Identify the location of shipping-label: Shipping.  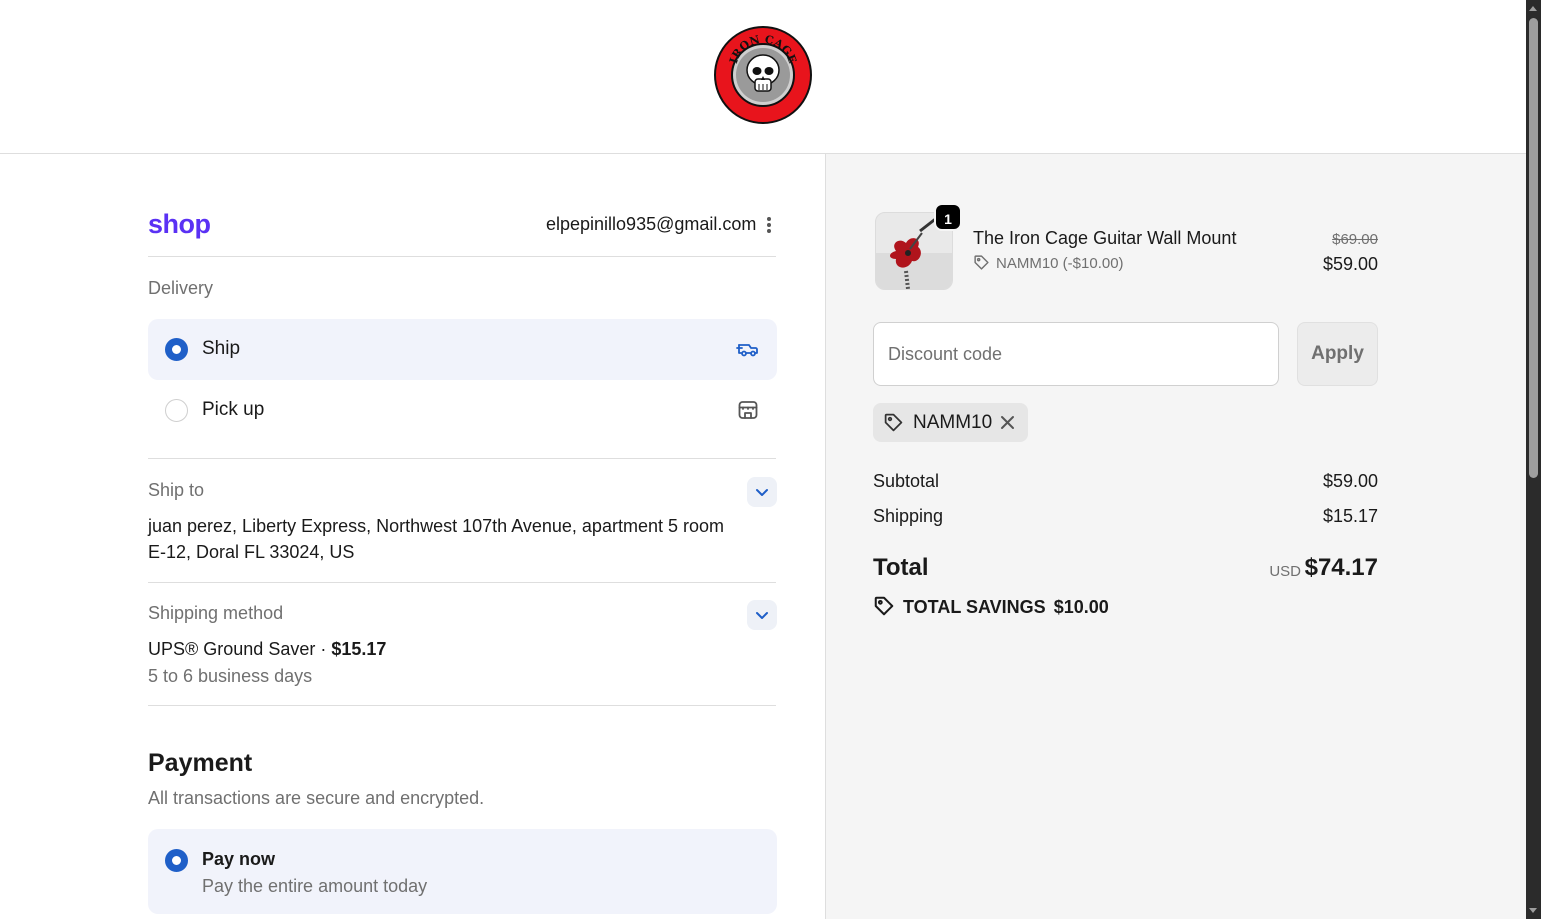
(908, 516).